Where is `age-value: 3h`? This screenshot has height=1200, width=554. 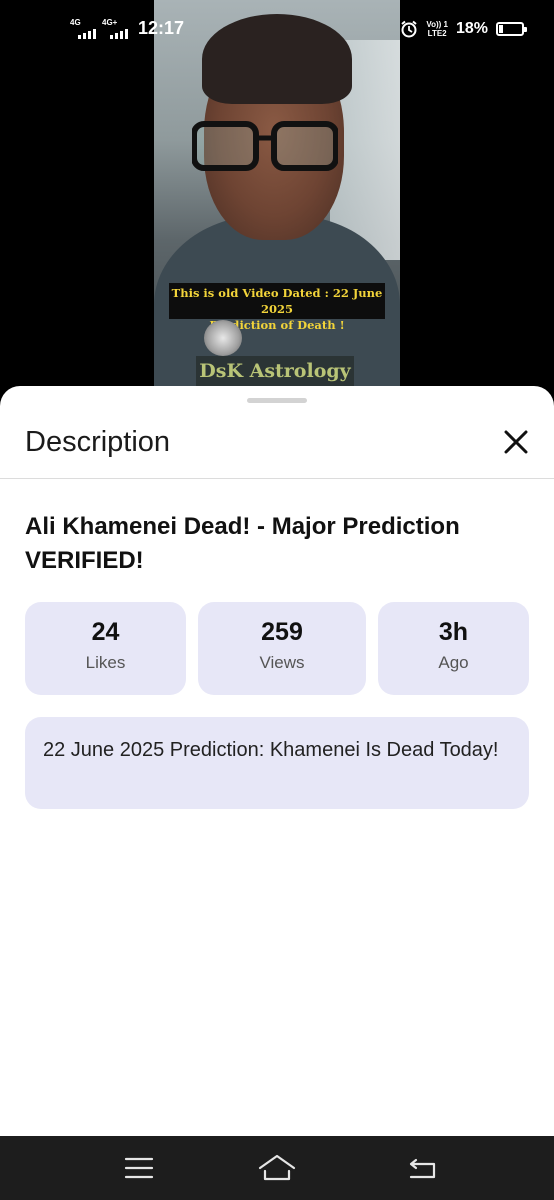
age-value: 3h is located at coordinates (453, 632).